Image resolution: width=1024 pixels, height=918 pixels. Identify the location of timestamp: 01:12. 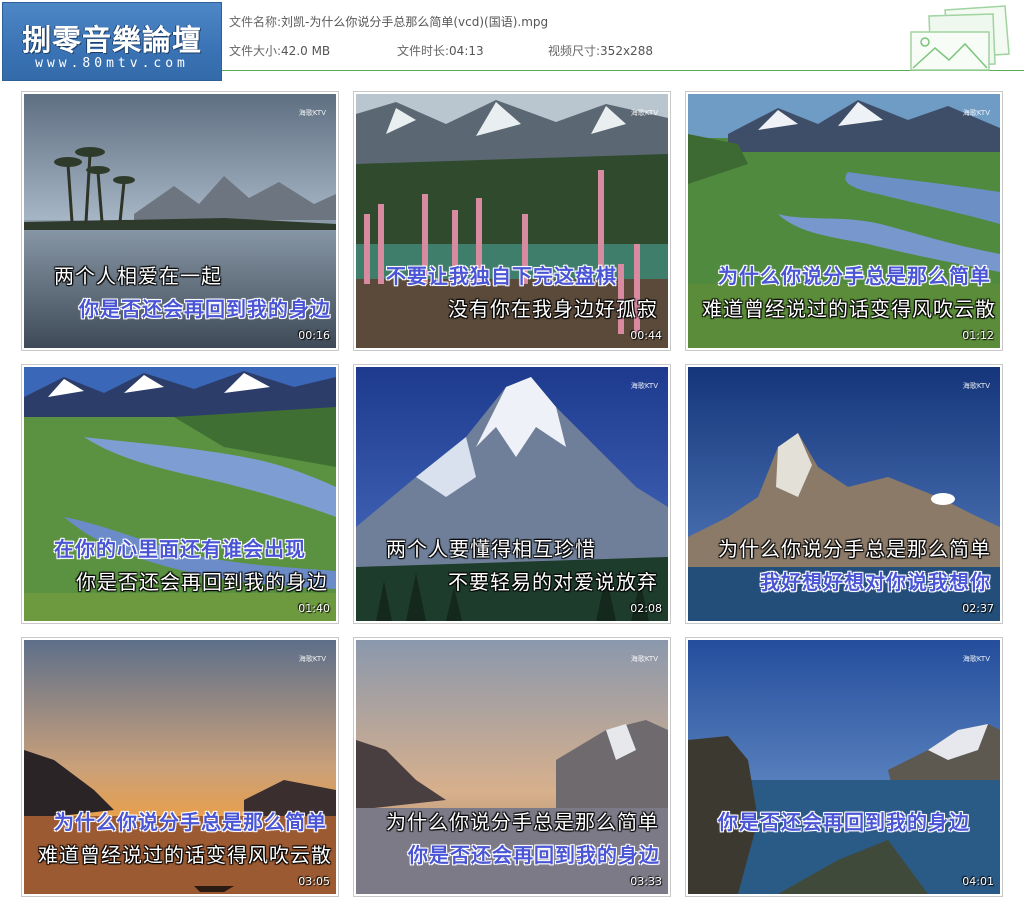
(978, 335).